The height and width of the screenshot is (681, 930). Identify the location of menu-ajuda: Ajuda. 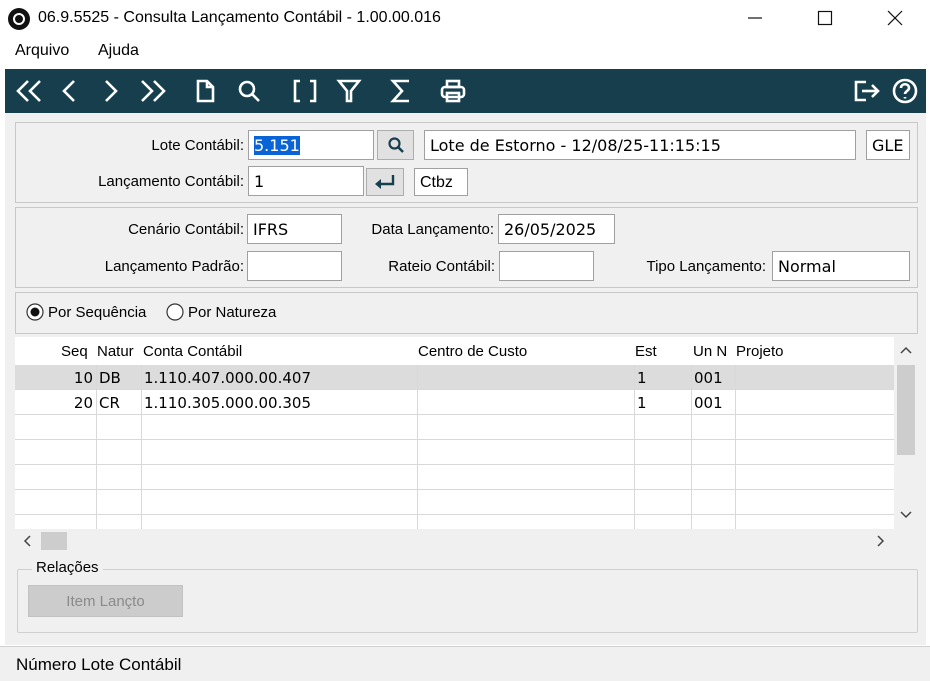
(118, 51).